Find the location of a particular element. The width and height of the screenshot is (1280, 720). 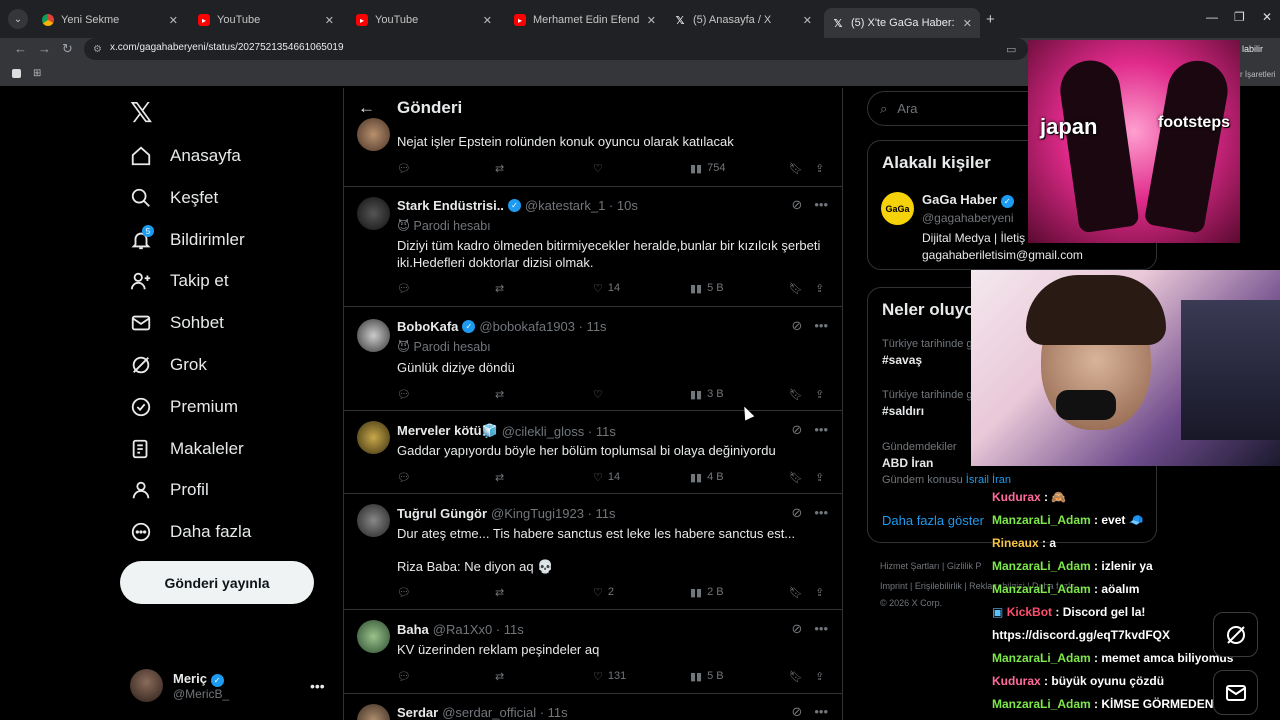

trend-item: Türkiye tarihinde g #savaş is located at coordinates (927, 352).